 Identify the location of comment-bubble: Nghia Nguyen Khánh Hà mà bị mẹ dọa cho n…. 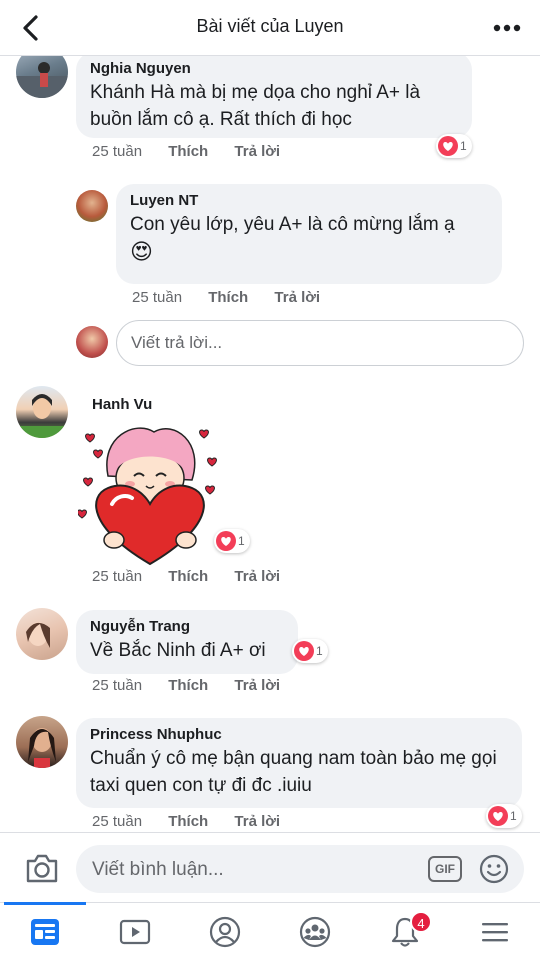
(274, 97).